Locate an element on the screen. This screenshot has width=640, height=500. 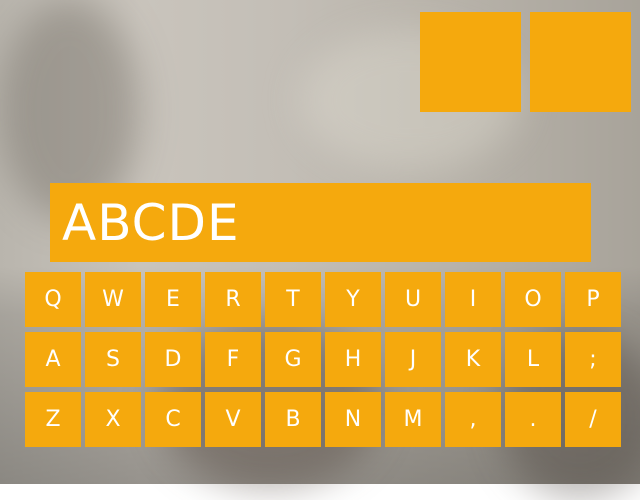
key-w: W is located at coordinates (113, 299).